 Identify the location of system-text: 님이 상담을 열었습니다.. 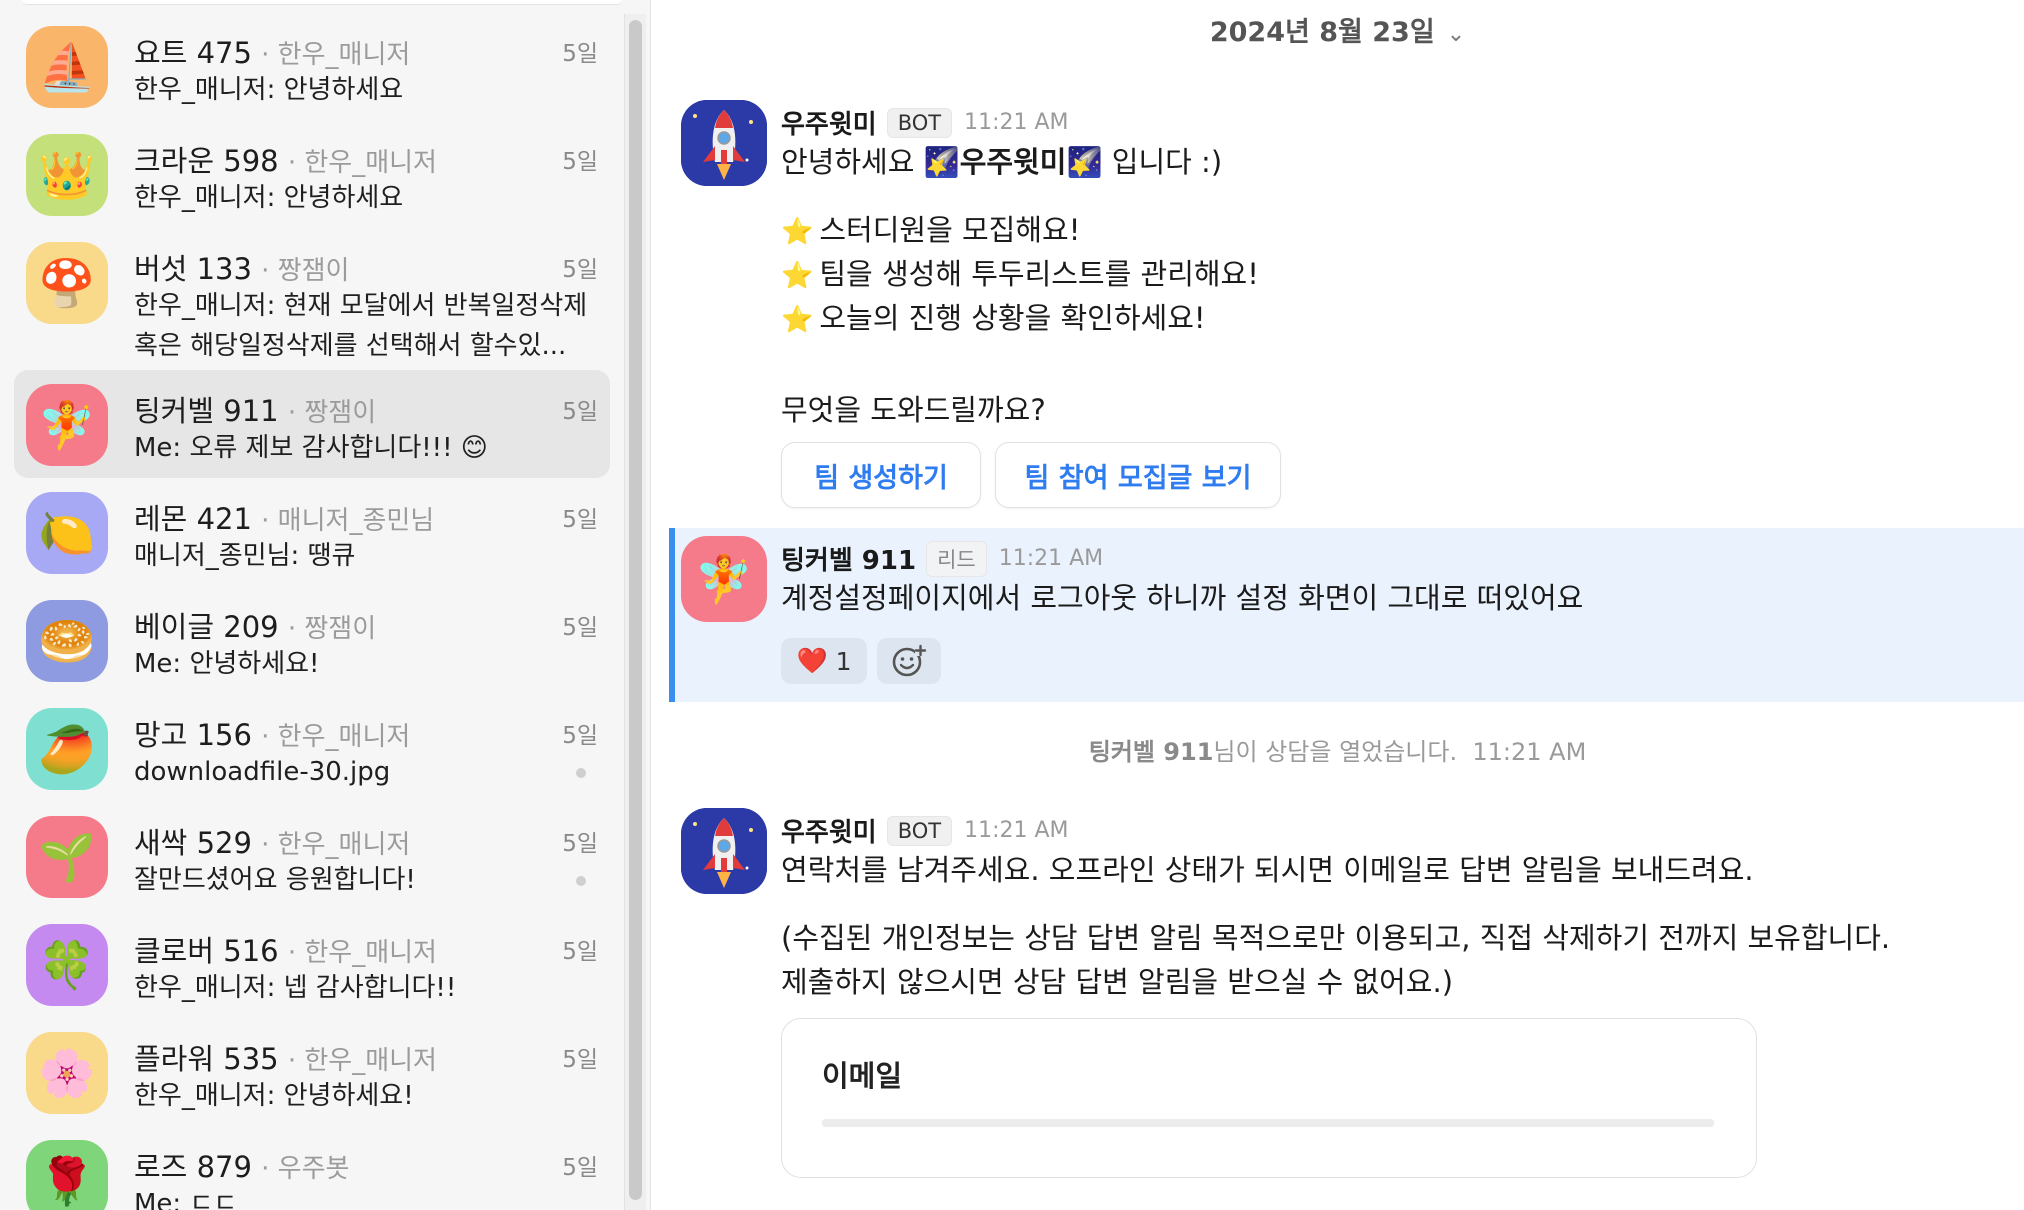
(1335, 752).